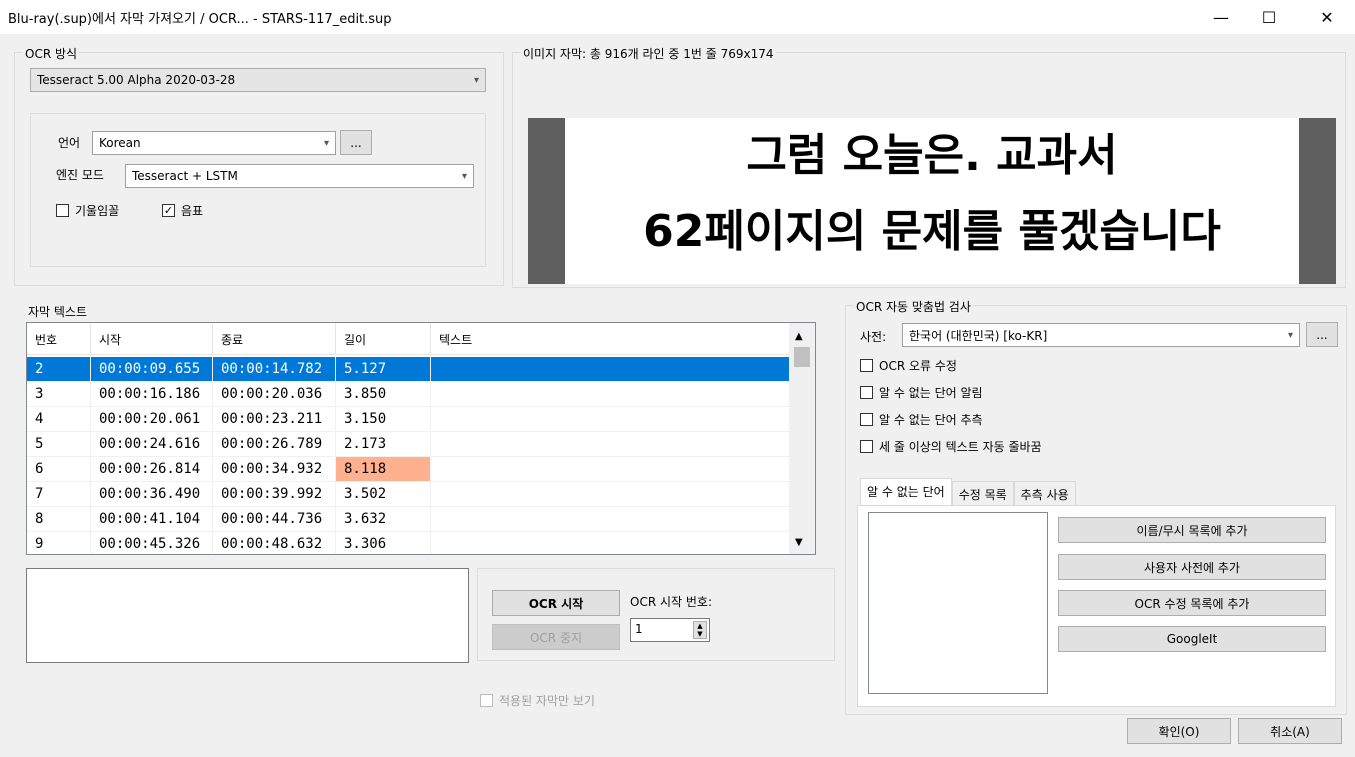 The height and width of the screenshot is (757, 1355). I want to click on spin-arrows-icon: ▲ ▼, so click(700, 630).